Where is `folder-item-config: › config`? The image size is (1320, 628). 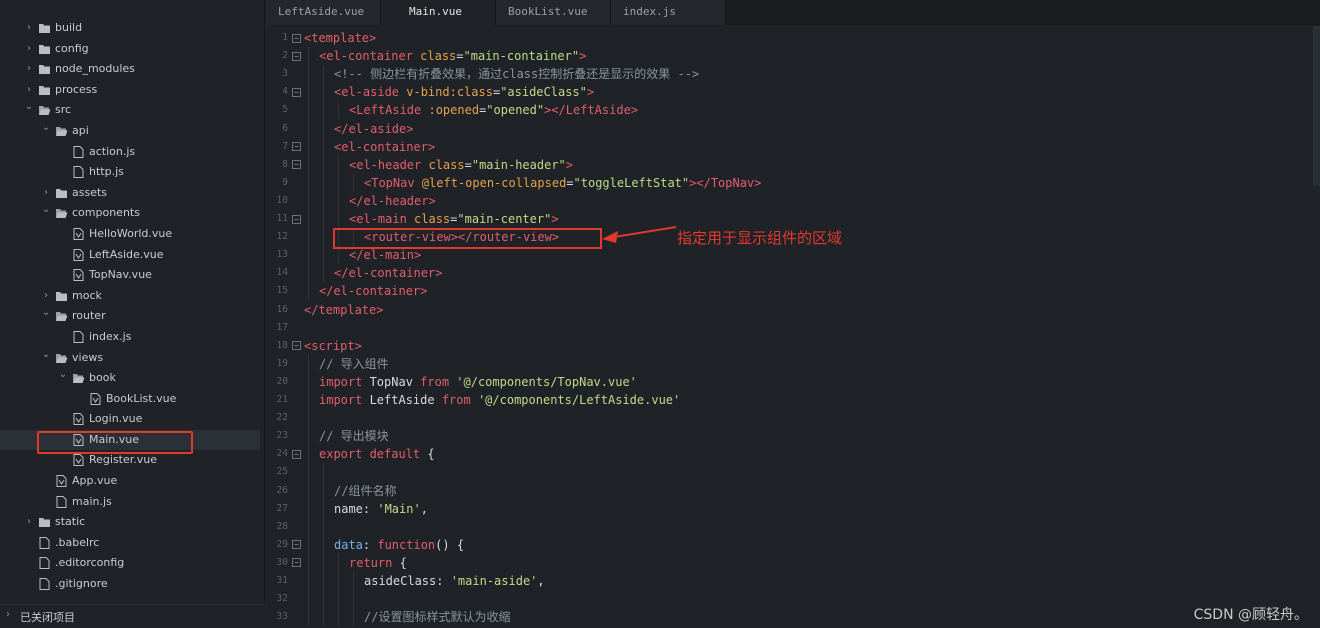 folder-item-config: › config is located at coordinates (130, 49).